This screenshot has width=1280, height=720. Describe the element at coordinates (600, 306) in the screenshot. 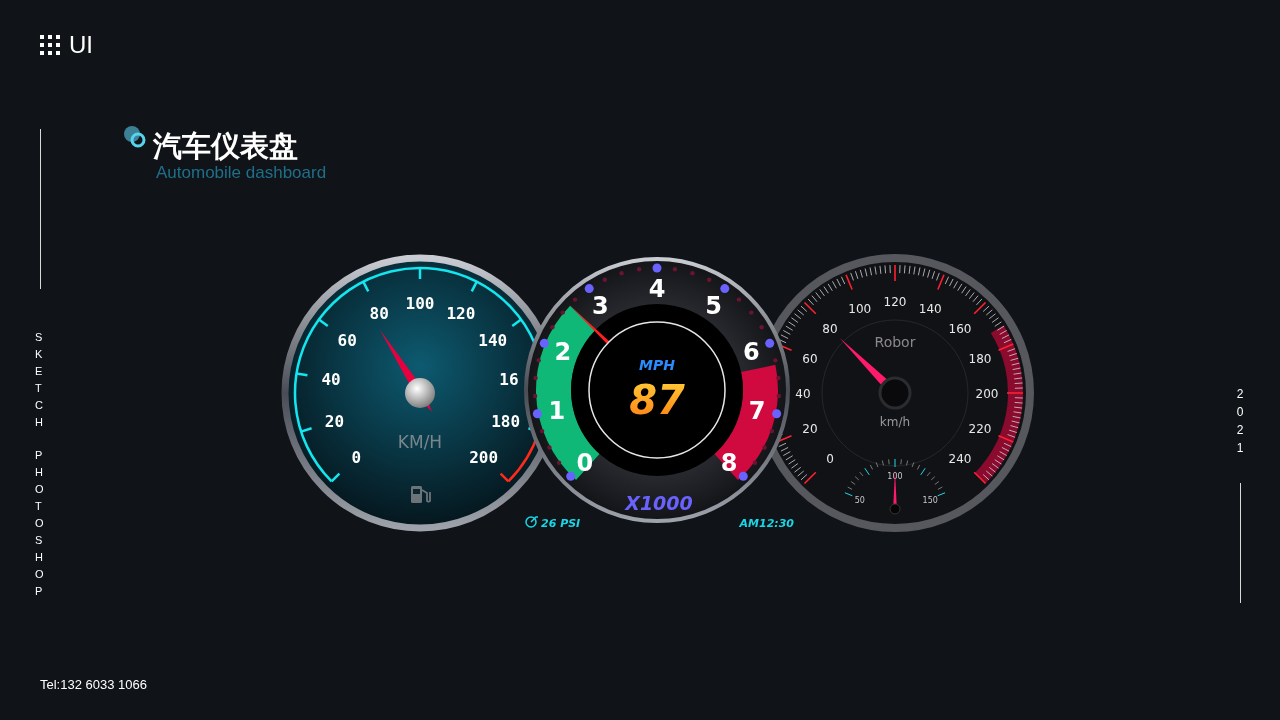

I see `scale-label: 3` at that location.